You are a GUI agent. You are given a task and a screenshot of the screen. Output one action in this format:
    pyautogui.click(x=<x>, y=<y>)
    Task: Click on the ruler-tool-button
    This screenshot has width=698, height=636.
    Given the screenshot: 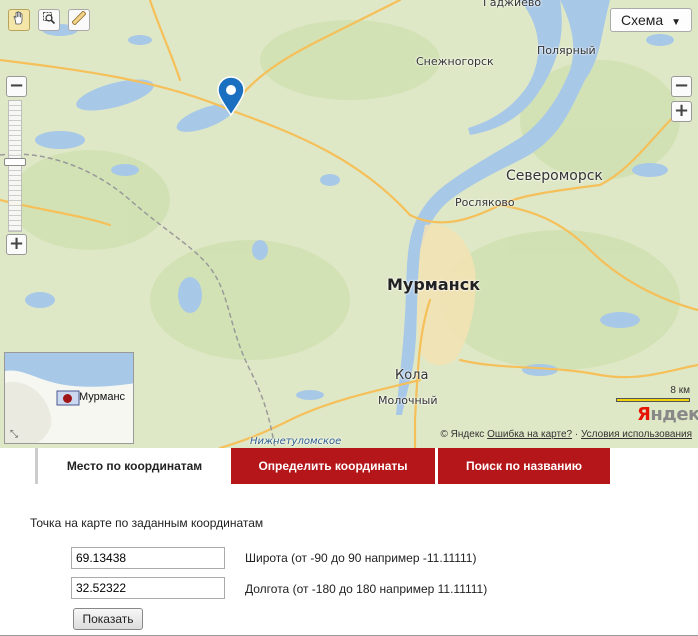 What is the action you would take?
    pyautogui.click(x=79, y=20)
    